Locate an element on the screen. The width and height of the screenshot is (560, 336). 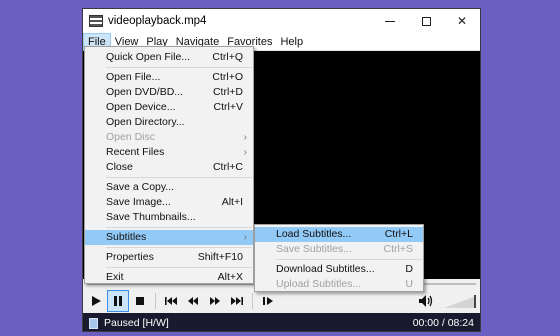
maximize-icon is located at coordinates (426, 21).